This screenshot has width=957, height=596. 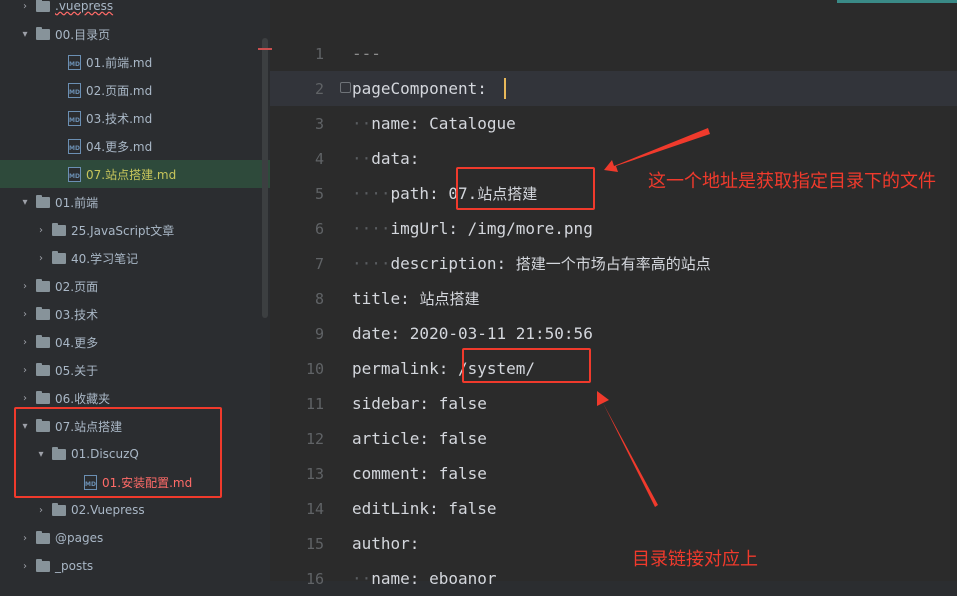 What do you see at coordinates (395, 158) in the screenshot?
I see `code-token: data:` at bounding box center [395, 158].